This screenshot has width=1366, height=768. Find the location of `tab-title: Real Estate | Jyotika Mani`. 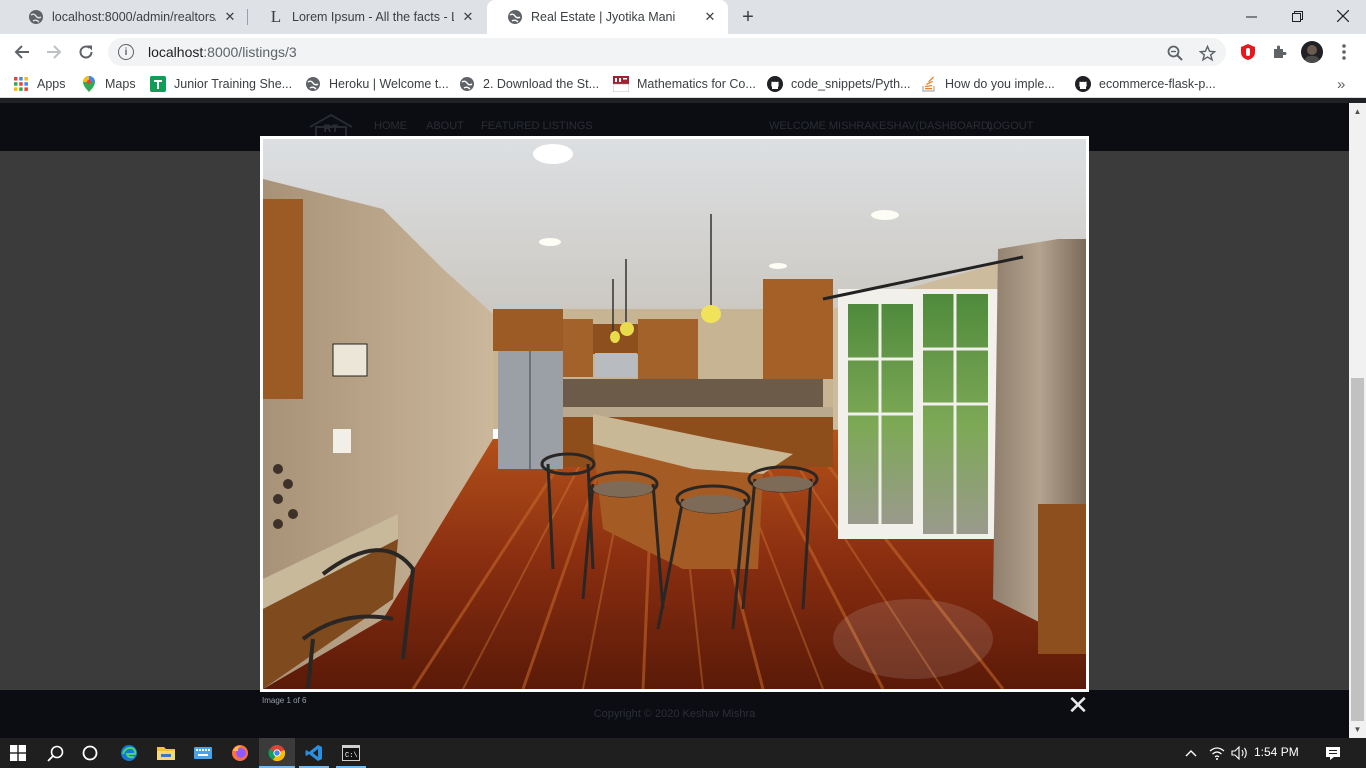

tab-title: Real Estate | Jyotika Mani is located at coordinates (603, 17).